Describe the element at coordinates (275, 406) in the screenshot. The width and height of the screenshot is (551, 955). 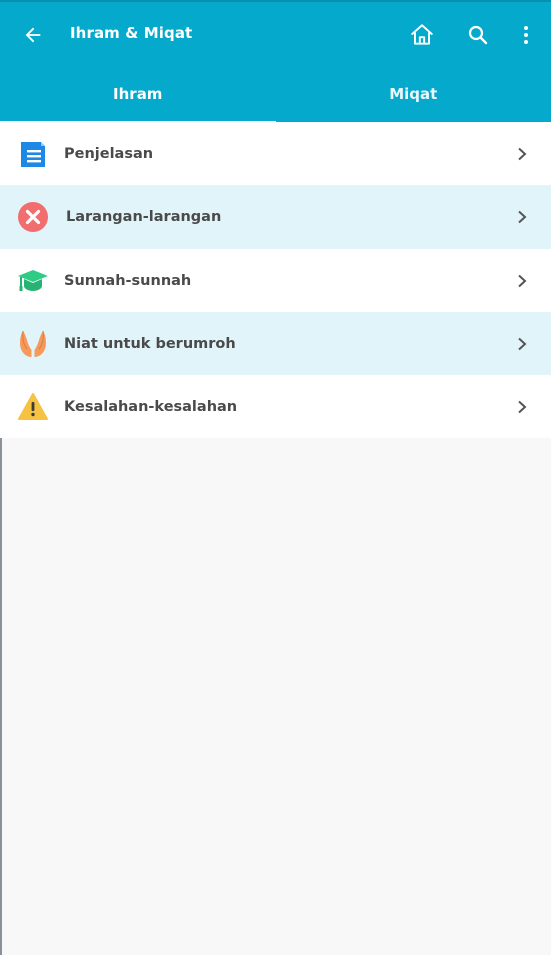
I see `list-item-kesalahan: Kesalahan-kesalahan` at that location.